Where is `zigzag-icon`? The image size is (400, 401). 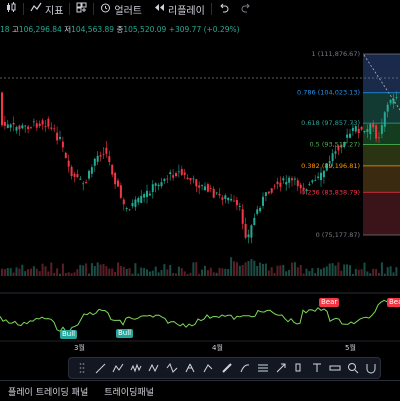 zigzag-icon is located at coordinates (154, 368).